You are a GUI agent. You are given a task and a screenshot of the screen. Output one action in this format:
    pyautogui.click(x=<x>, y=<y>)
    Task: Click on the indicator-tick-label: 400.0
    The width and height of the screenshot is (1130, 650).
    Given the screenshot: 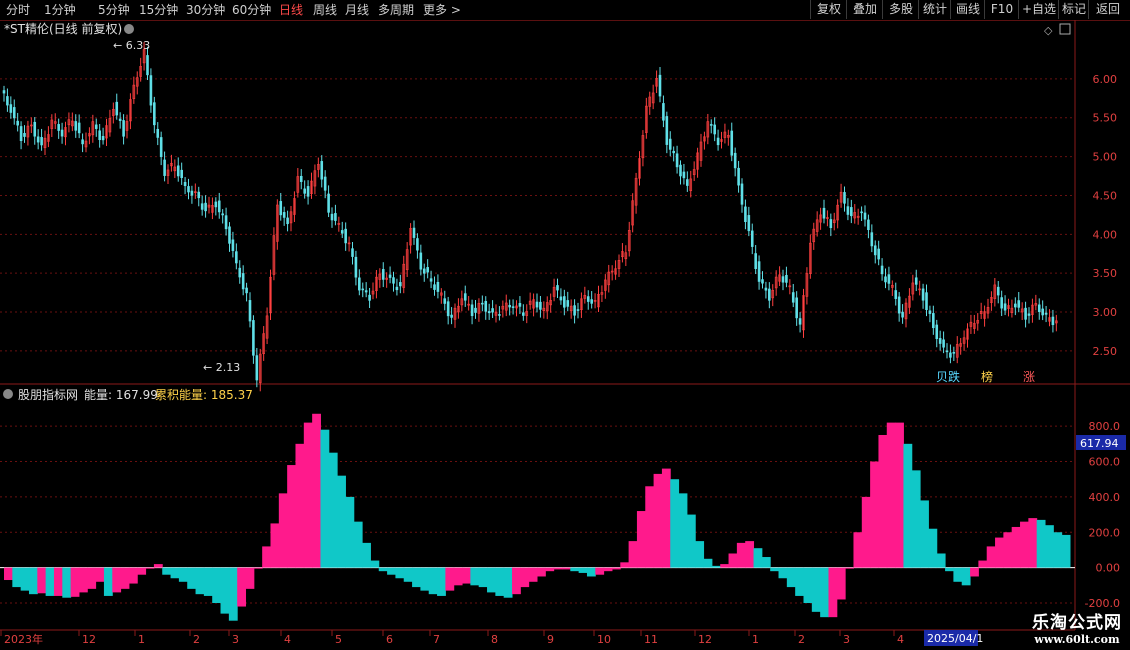 What is the action you would take?
    pyautogui.click(x=1105, y=497)
    